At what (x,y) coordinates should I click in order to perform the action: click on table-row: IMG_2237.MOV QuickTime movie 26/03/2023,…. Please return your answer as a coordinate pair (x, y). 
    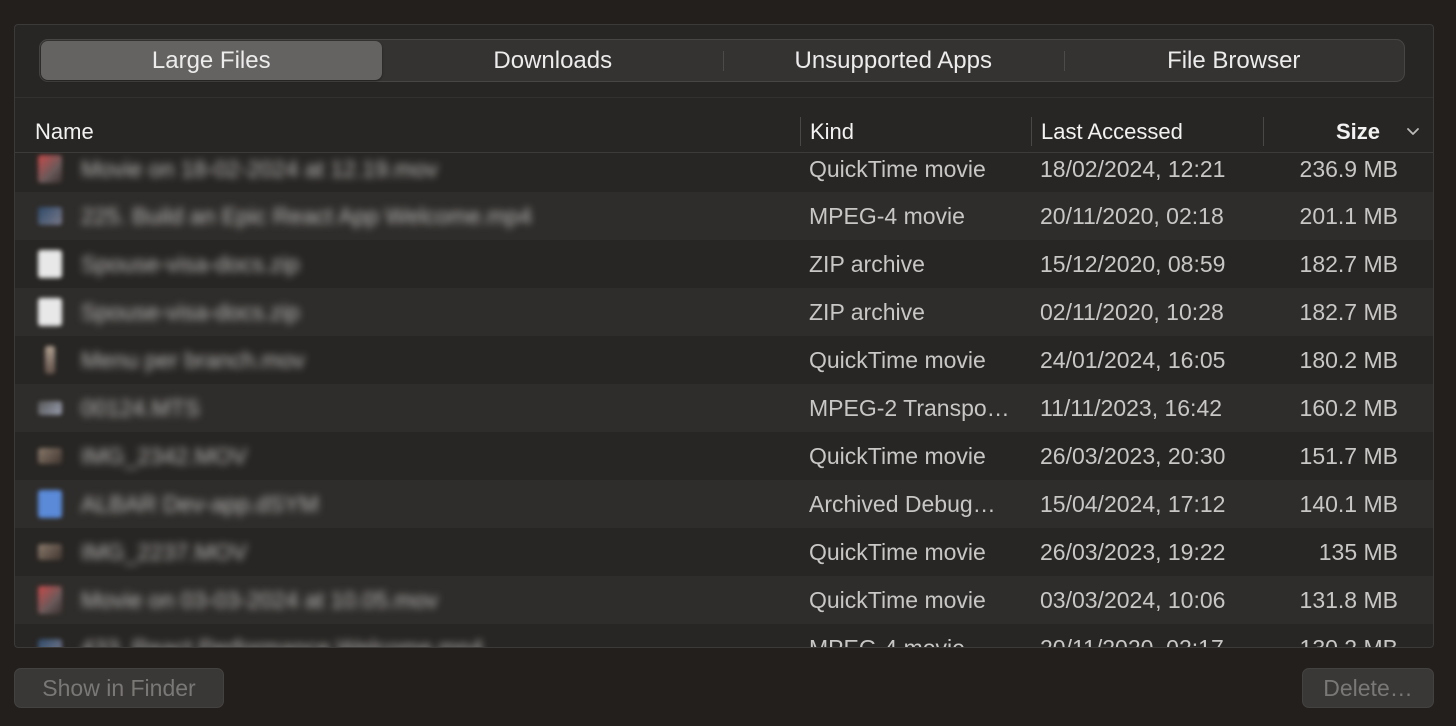
    Looking at the image, I should click on (724, 552).